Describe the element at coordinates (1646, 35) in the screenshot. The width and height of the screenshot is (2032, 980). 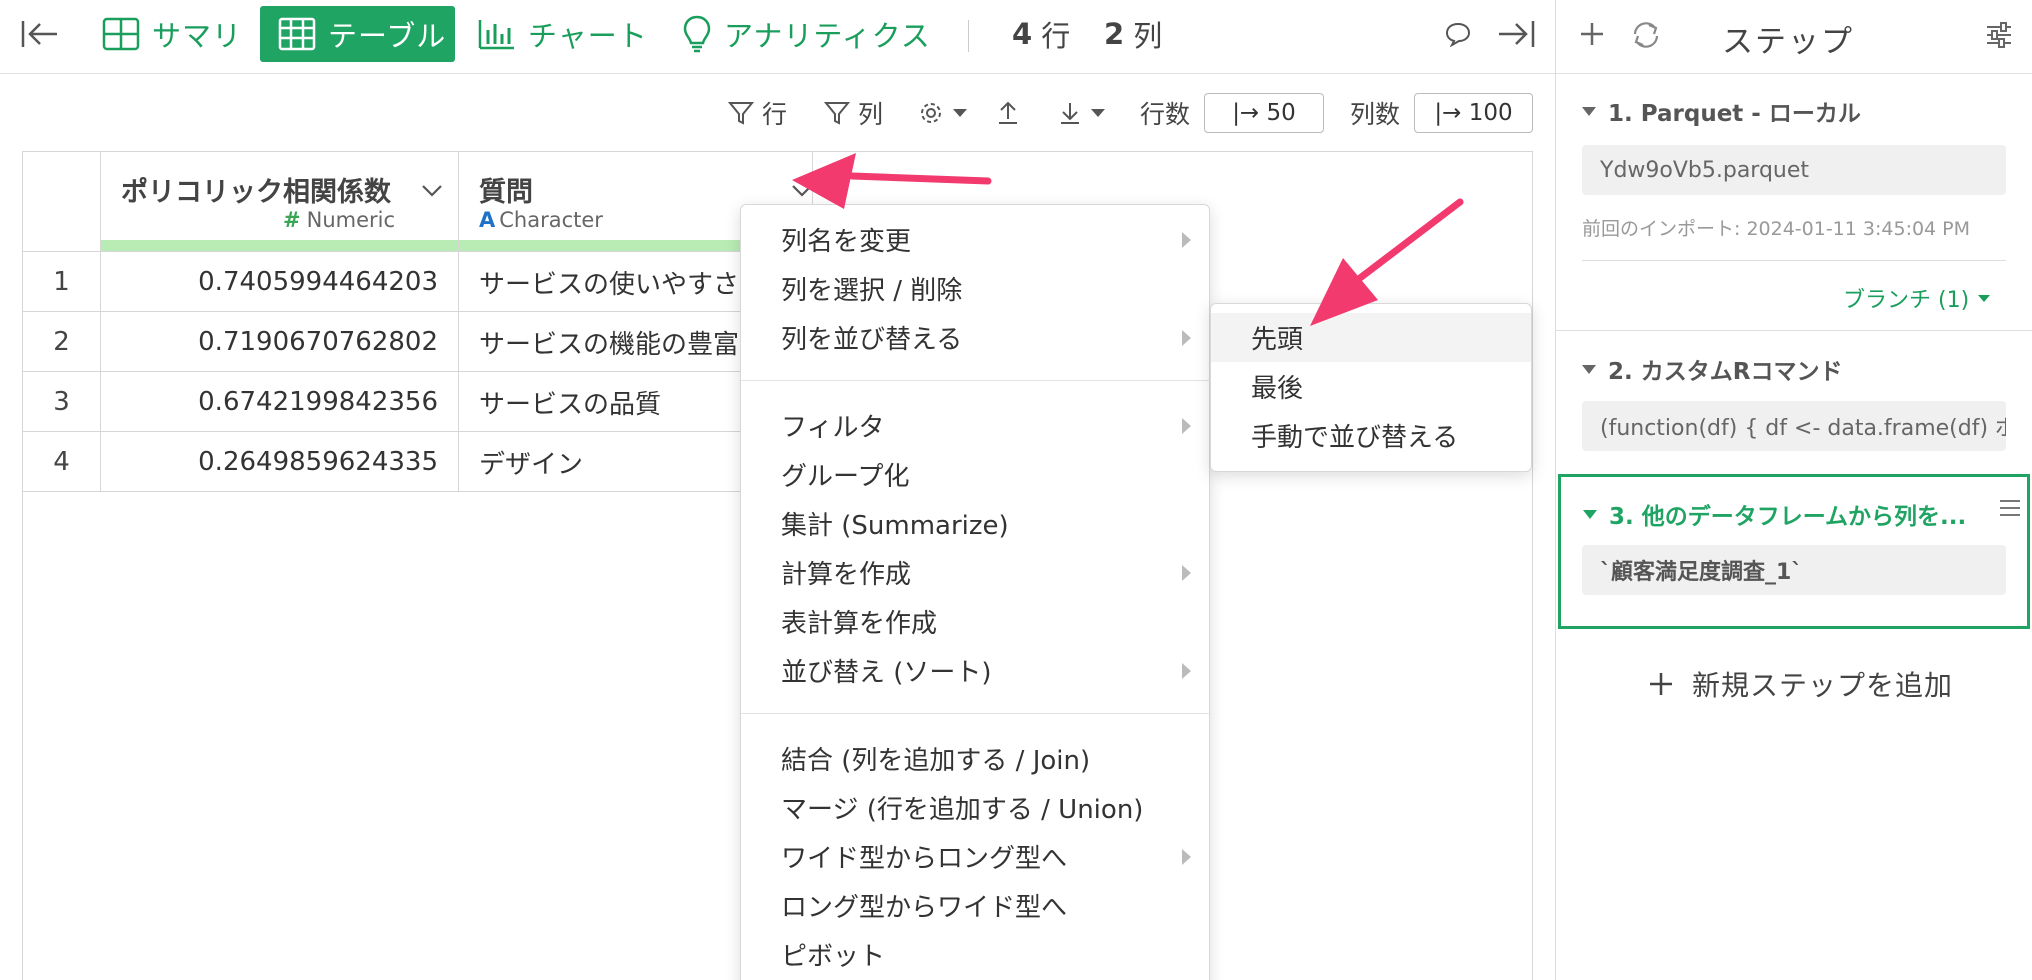
I see `refresh-icon` at that location.